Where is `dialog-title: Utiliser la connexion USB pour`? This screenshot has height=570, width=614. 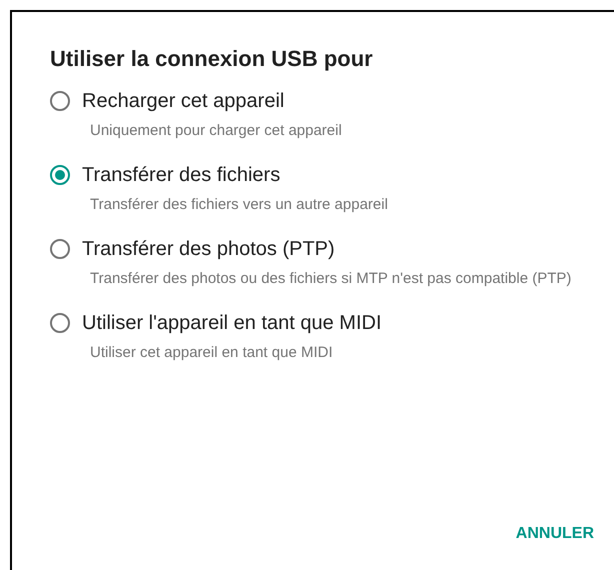 dialog-title: Utiliser la connexion USB pour is located at coordinates (211, 59).